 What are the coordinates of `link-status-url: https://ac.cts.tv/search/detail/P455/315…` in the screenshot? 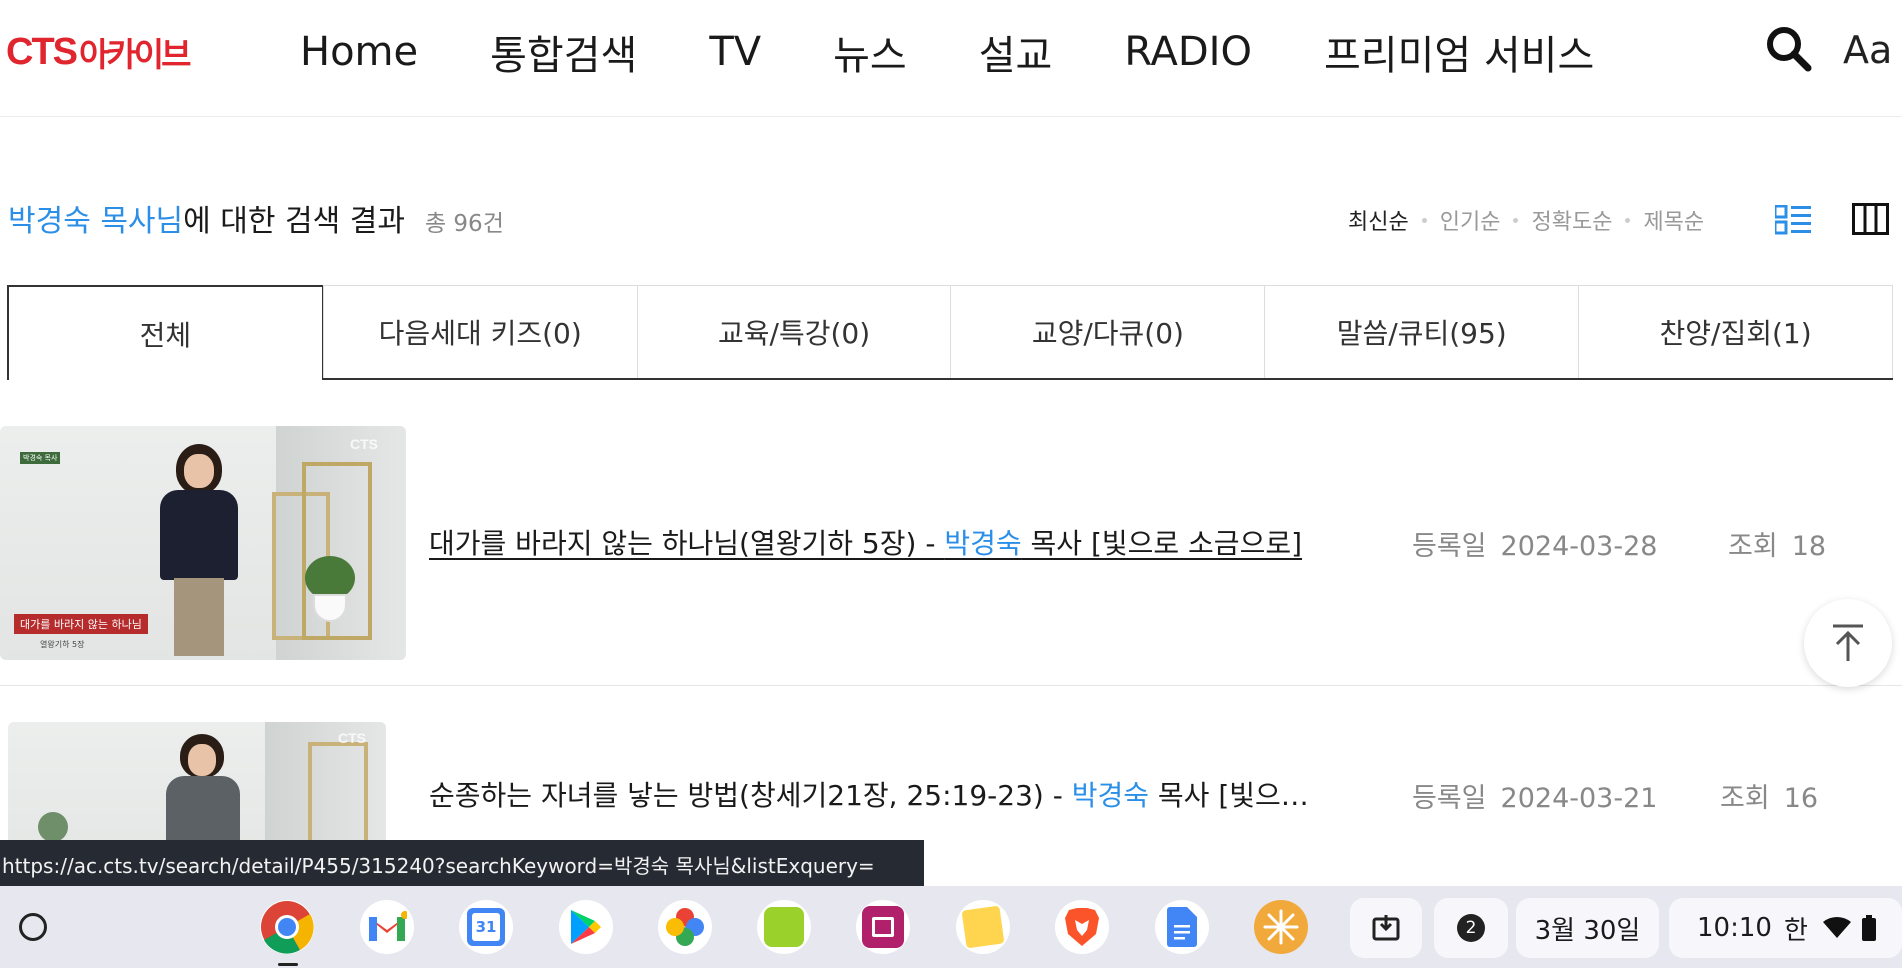 It's located at (462, 863).